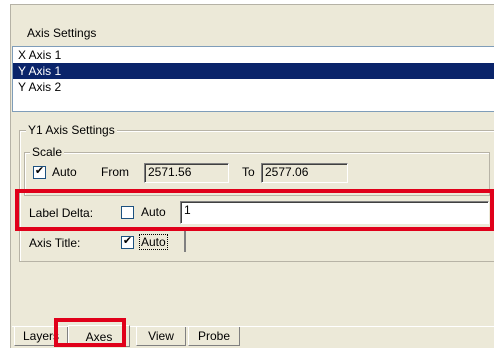 The width and height of the screenshot is (494, 348). Describe the element at coordinates (253, 71) in the screenshot. I see `axis-list-item-selected: Y Axis 1` at that location.